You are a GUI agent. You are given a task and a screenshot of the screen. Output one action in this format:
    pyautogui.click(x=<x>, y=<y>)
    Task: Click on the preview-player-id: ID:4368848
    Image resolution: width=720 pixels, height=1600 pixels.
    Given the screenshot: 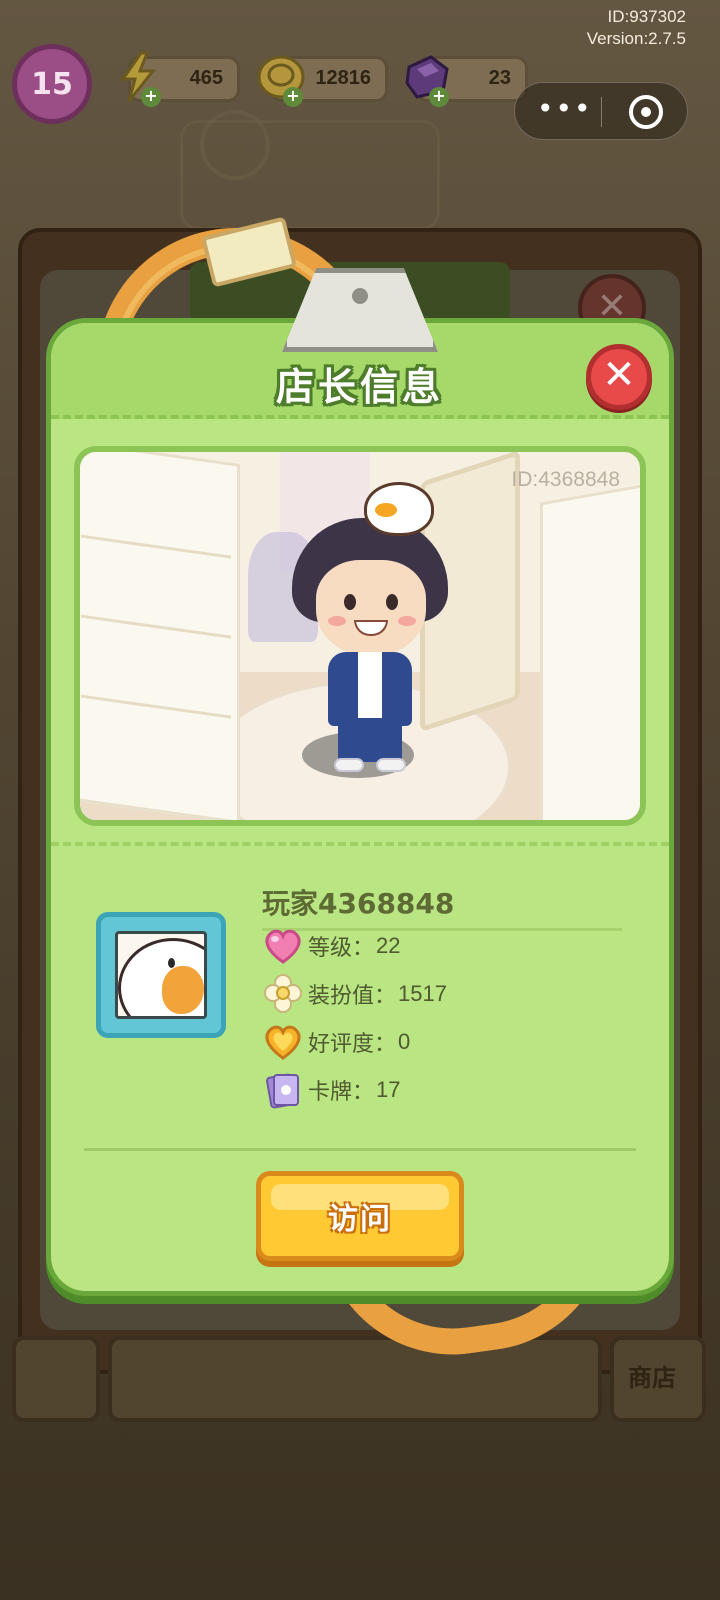 What is the action you would take?
    pyautogui.click(x=565, y=479)
    